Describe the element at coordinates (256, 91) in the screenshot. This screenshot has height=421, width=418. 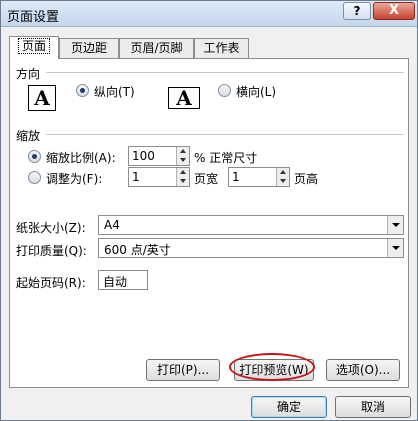
I see `landscape-label: 横向(L)` at that location.